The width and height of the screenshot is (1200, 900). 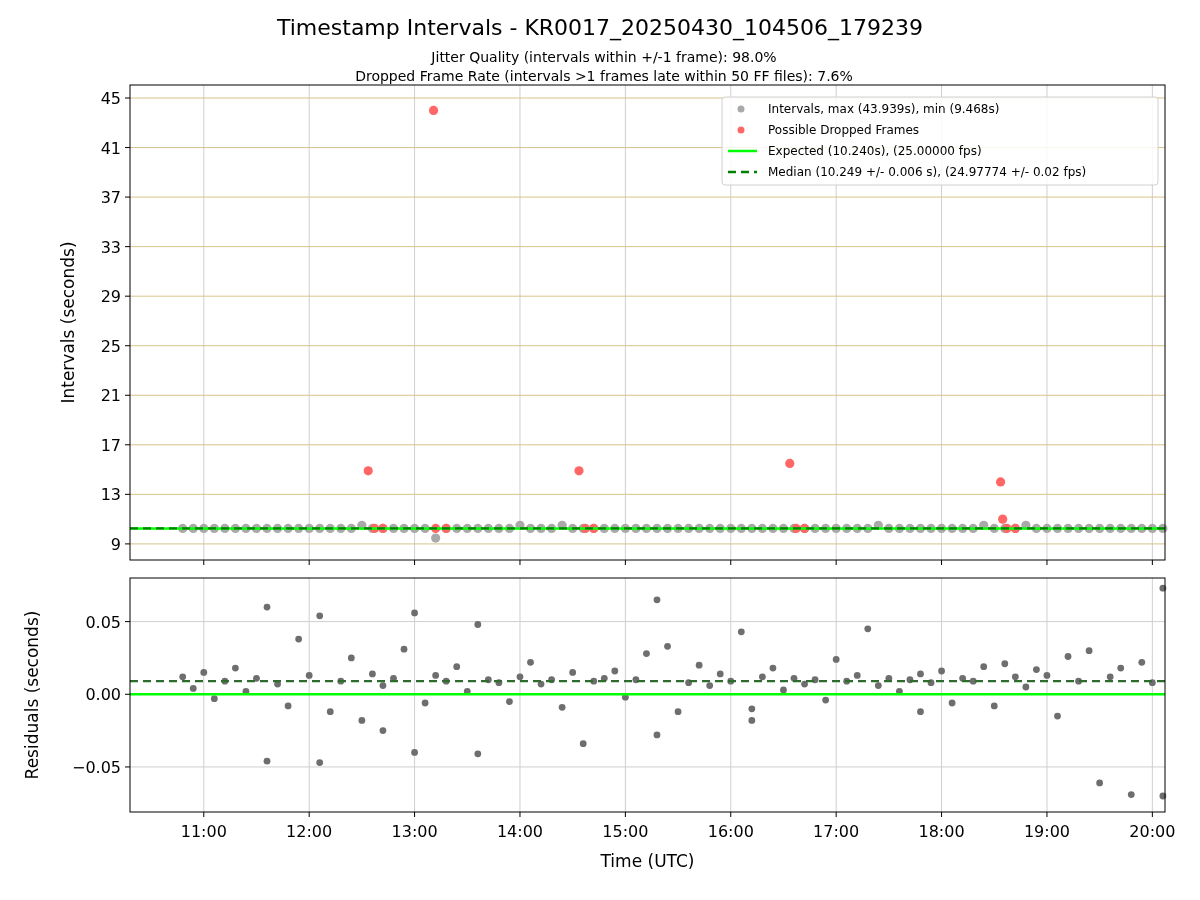 I want to click on legend-label: Possible Dropped Frames, so click(x=844, y=130).